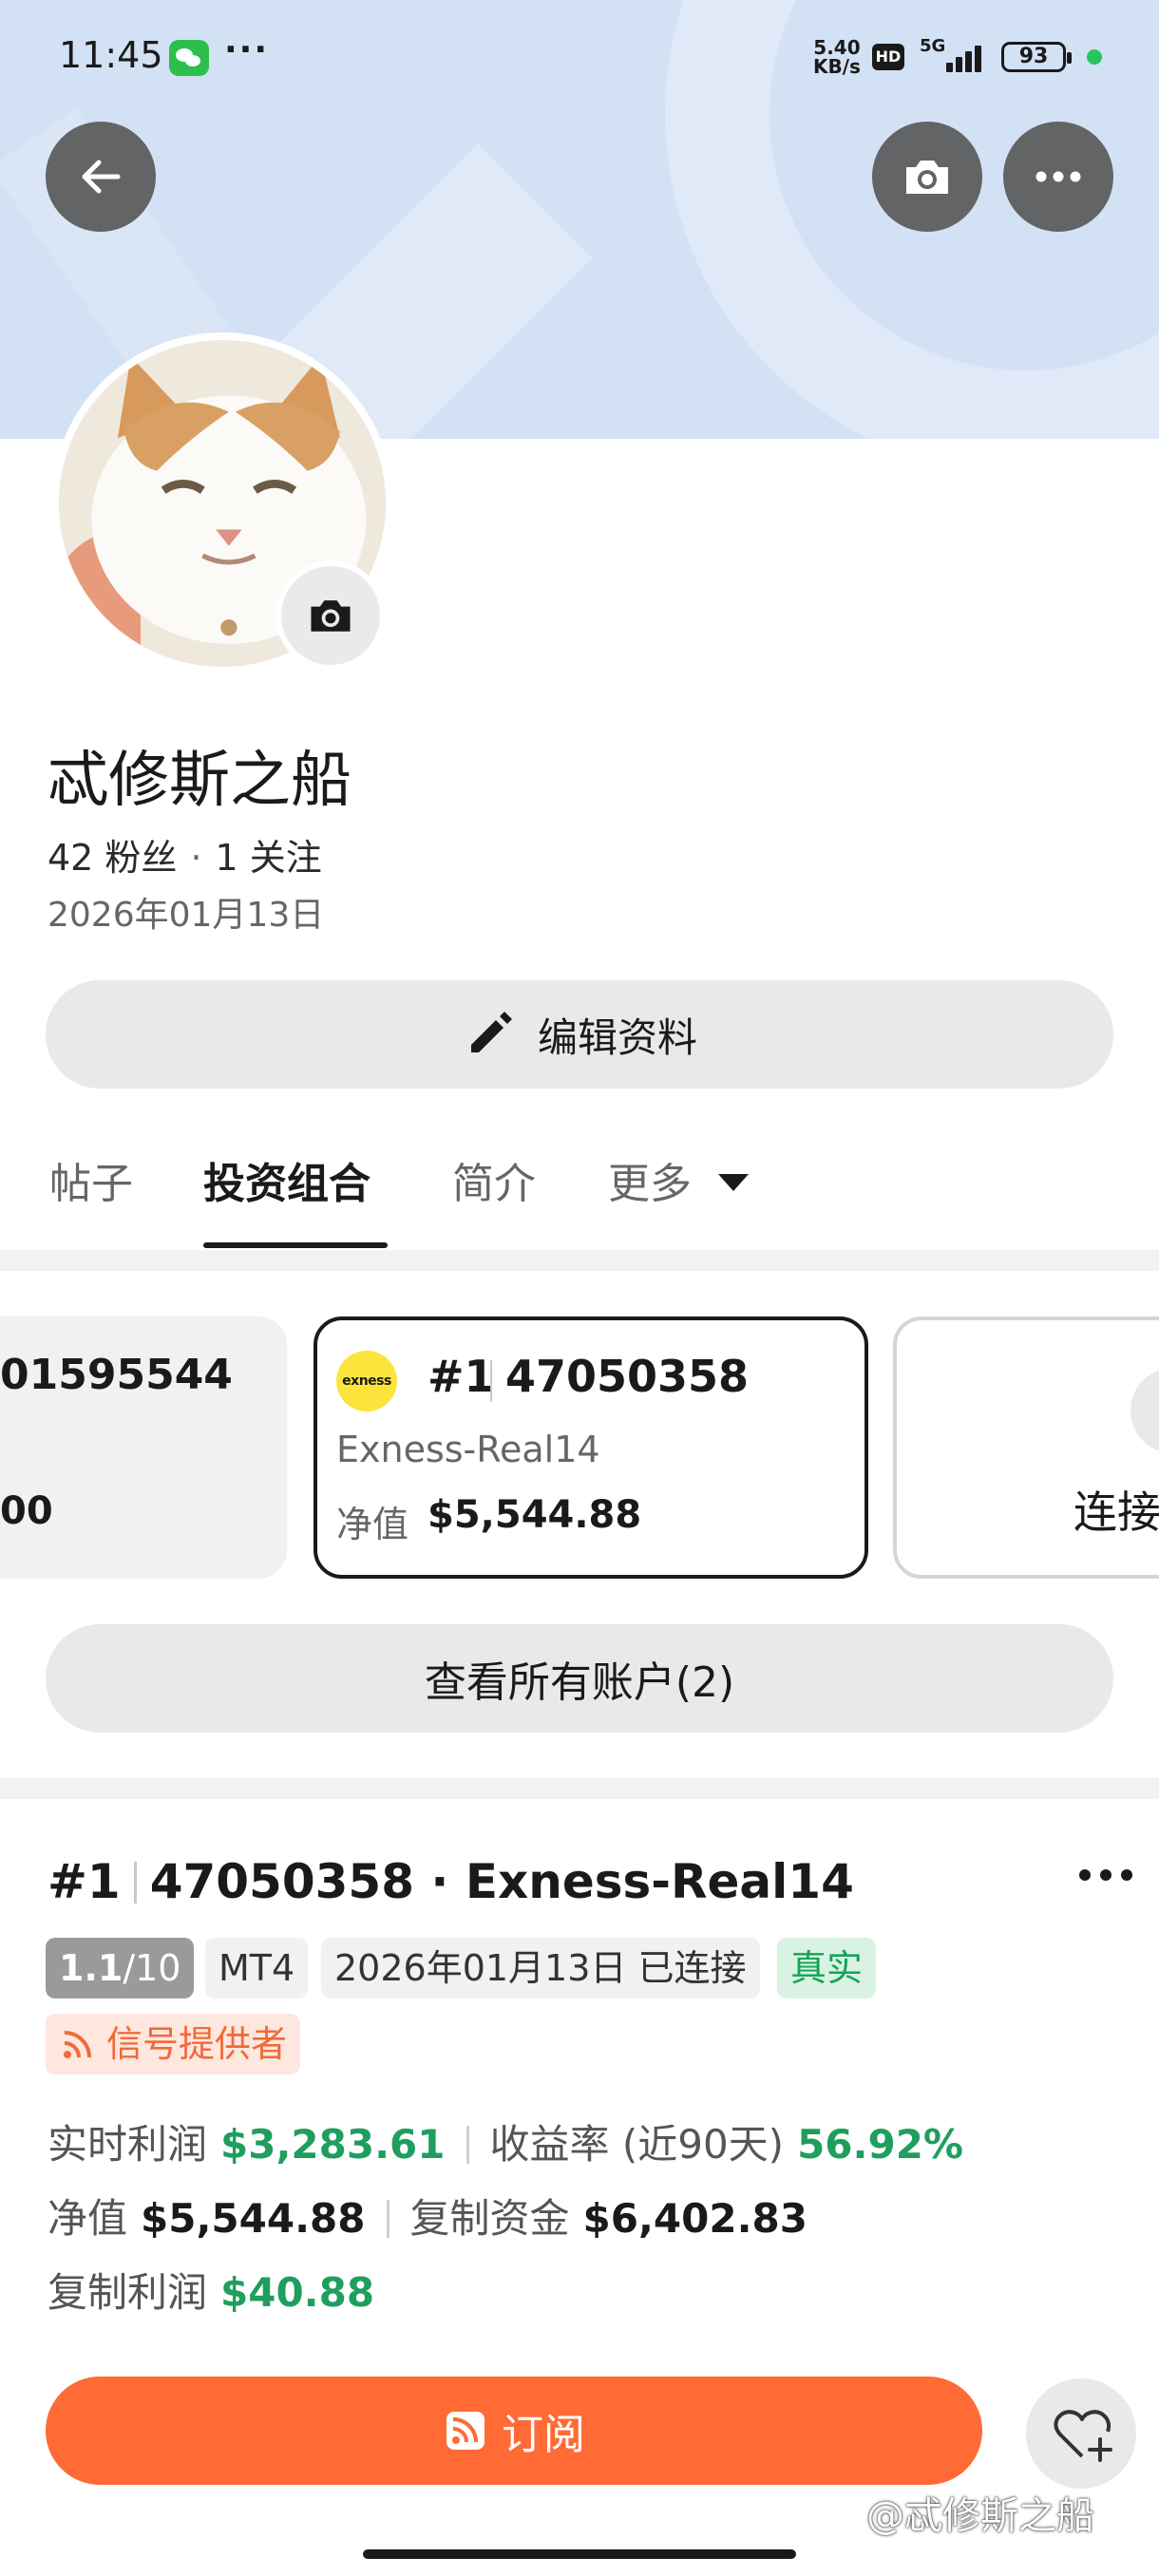 The image size is (1159, 2576). Describe the element at coordinates (880, 2144) in the screenshot. I see `yield-value: 56.92%` at that location.